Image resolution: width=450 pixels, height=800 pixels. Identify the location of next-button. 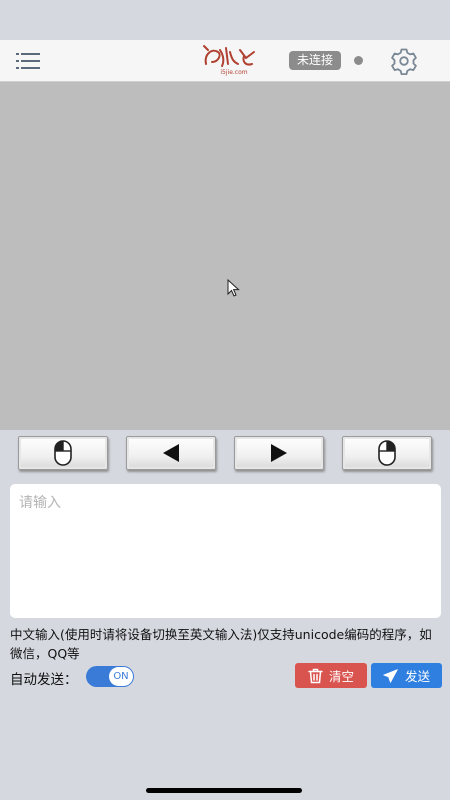
(279, 453).